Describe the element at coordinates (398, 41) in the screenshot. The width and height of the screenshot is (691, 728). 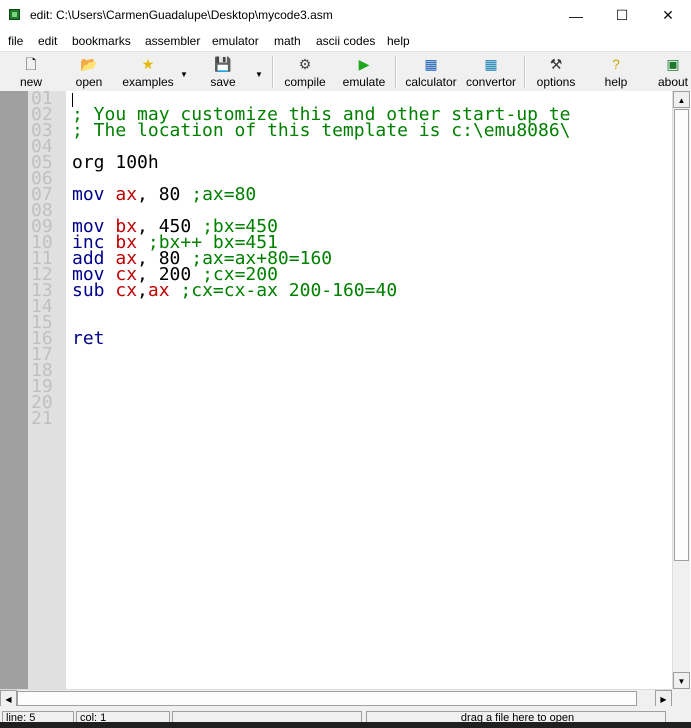
I see `menu-help: help` at that location.